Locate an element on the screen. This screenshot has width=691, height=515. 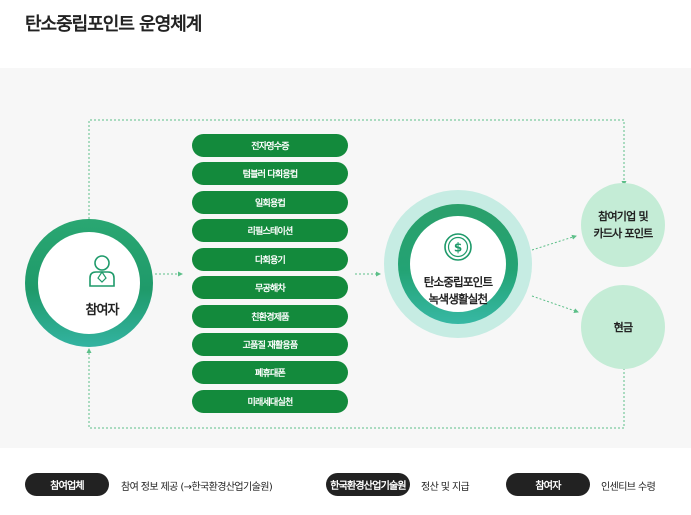
cash-circle: 현금 is located at coordinates (623, 327).